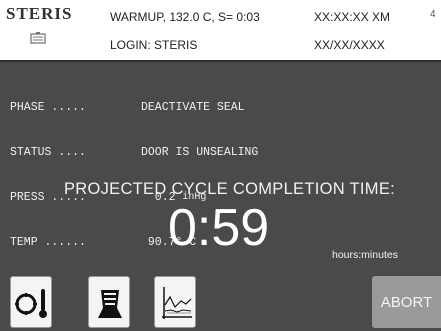 Image resolution: width=441 pixels, height=331 pixels. I want to click on status-value: DOOR IS UNSEALING, so click(200, 152).